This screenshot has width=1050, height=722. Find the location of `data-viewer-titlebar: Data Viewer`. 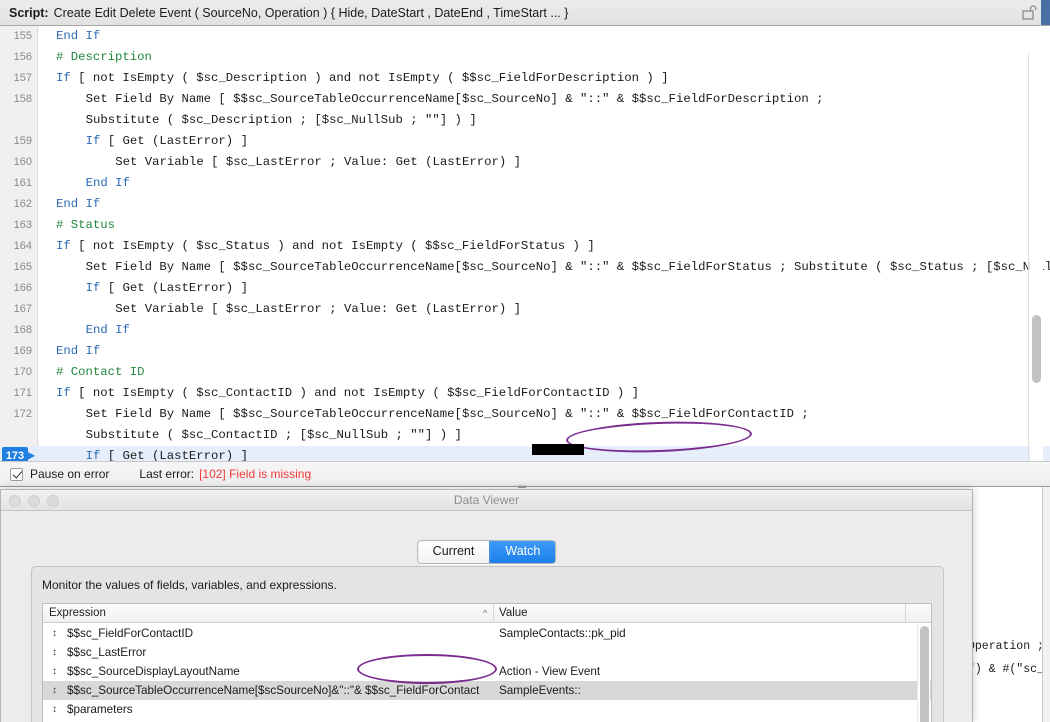

data-viewer-titlebar: Data Viewer is located at coordinates (486, 500).